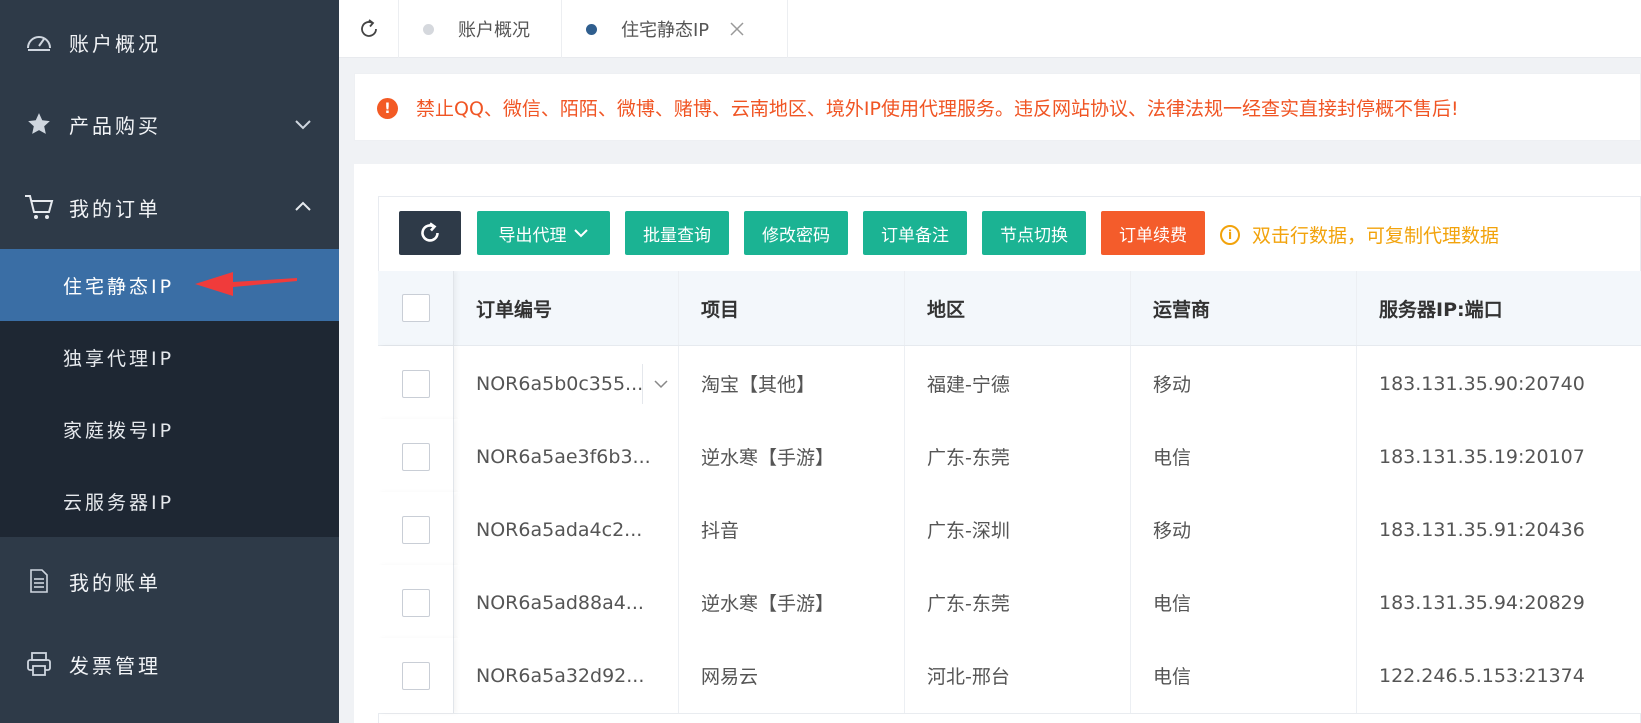 Image resolution: width=1641 pixels, height=723 pixels. Describe the element at coordinates (1482, 383) in the screenshot. I see `ip-port-cell: 183.131.35.90:20740` at that location.